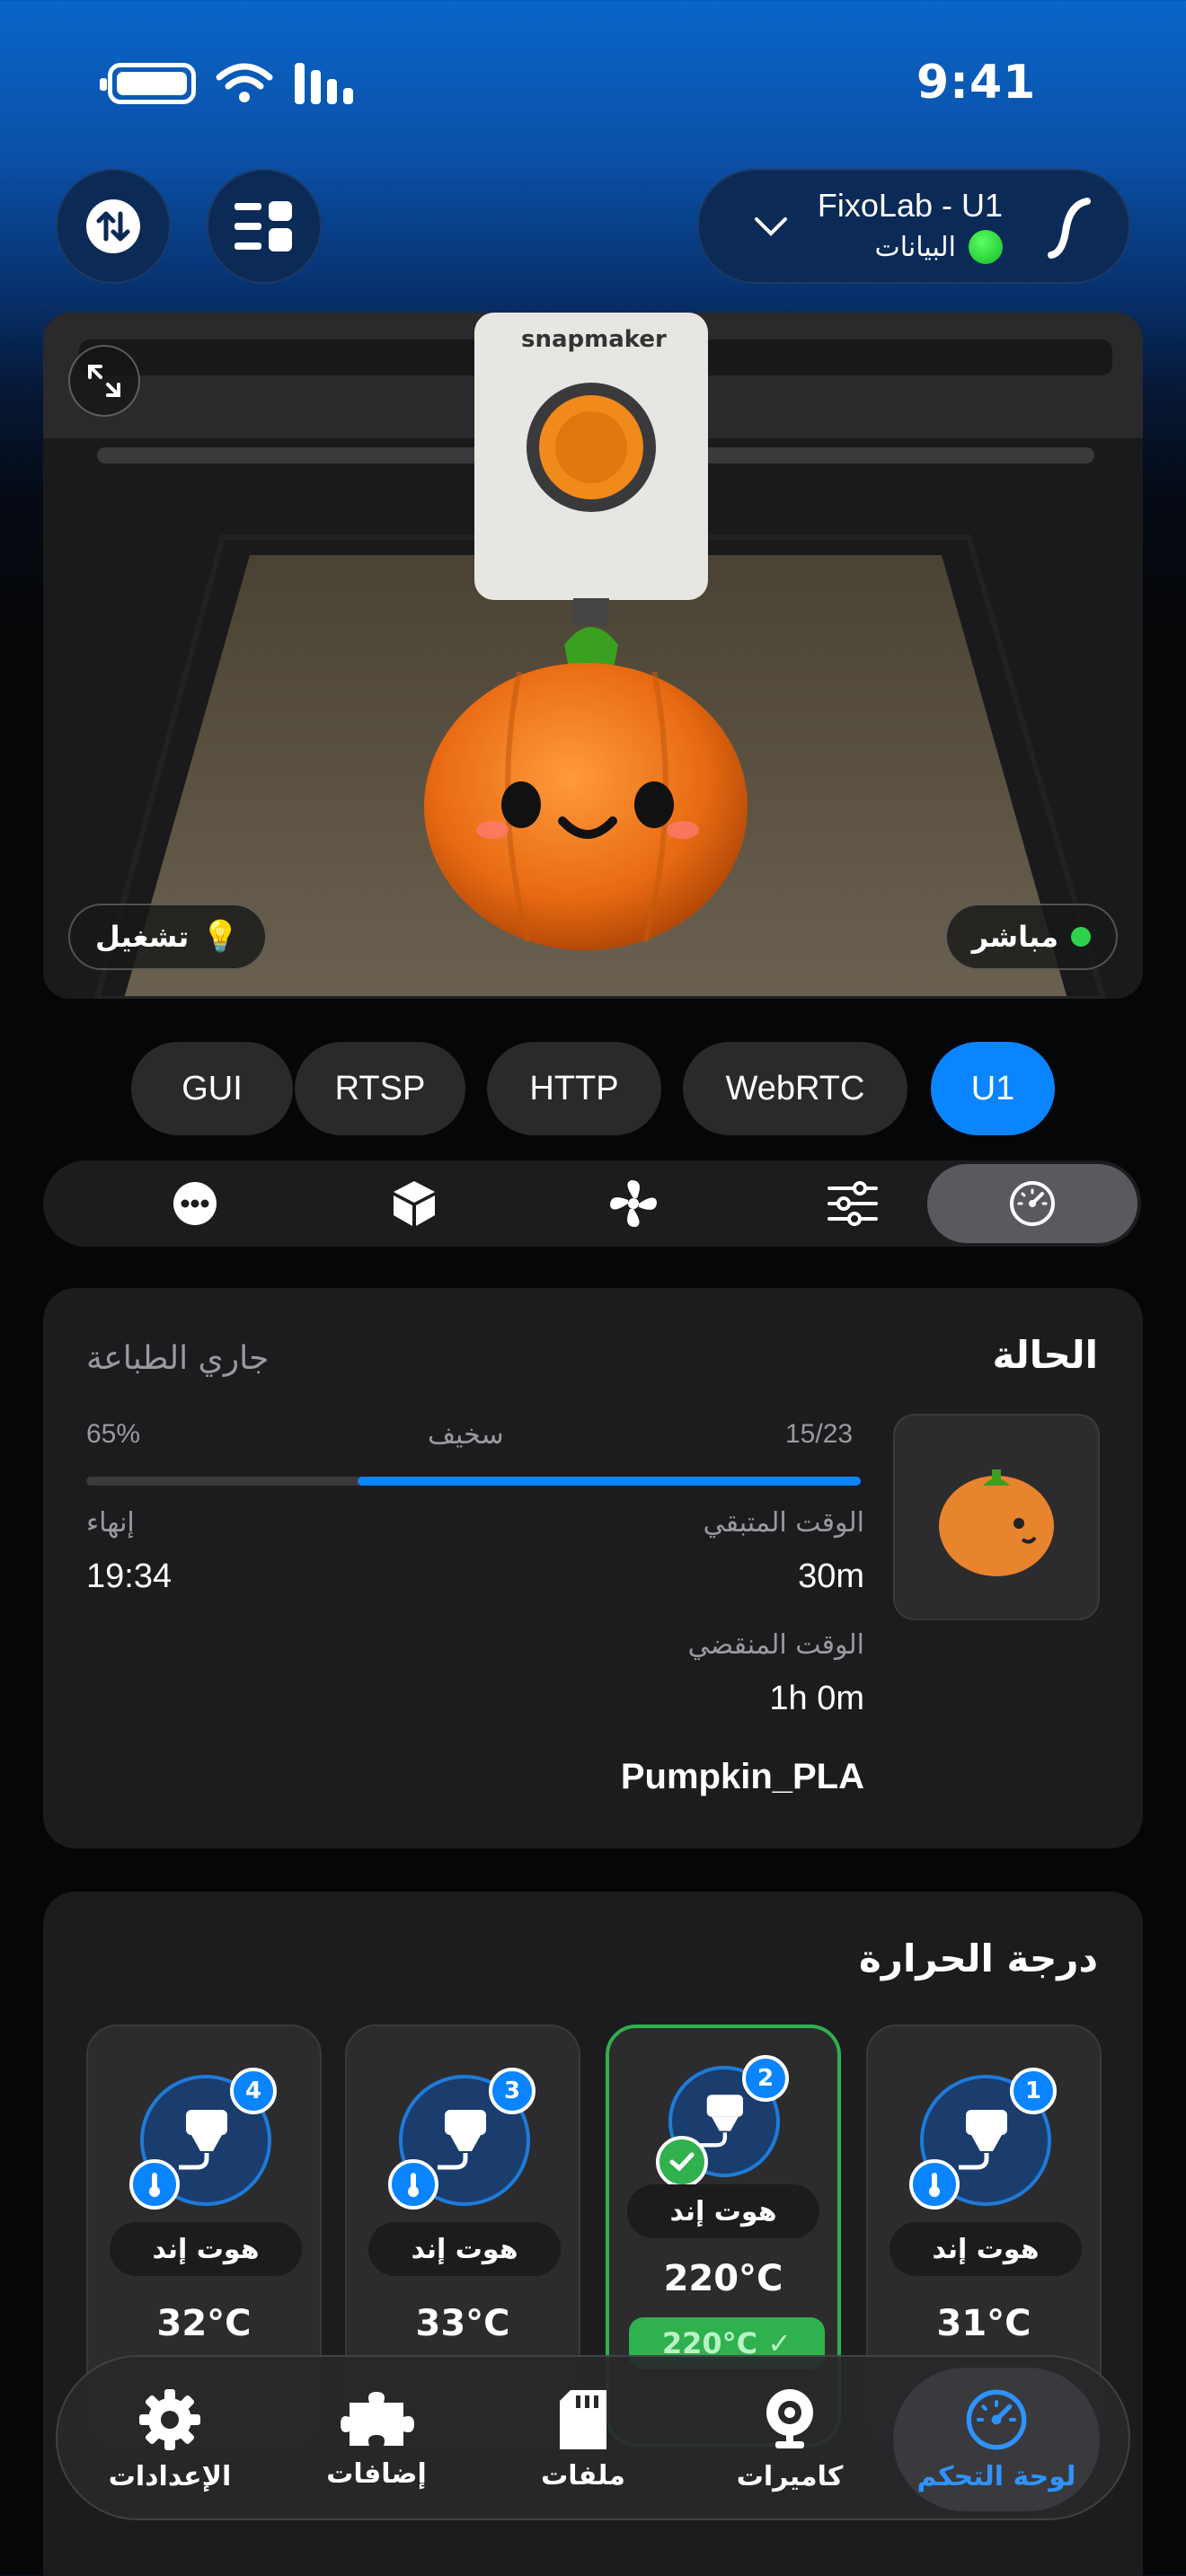 The height and width of the screenshot is (2576, 1186). I want to click on dashboard-tool-button, so click(1032, 1203).